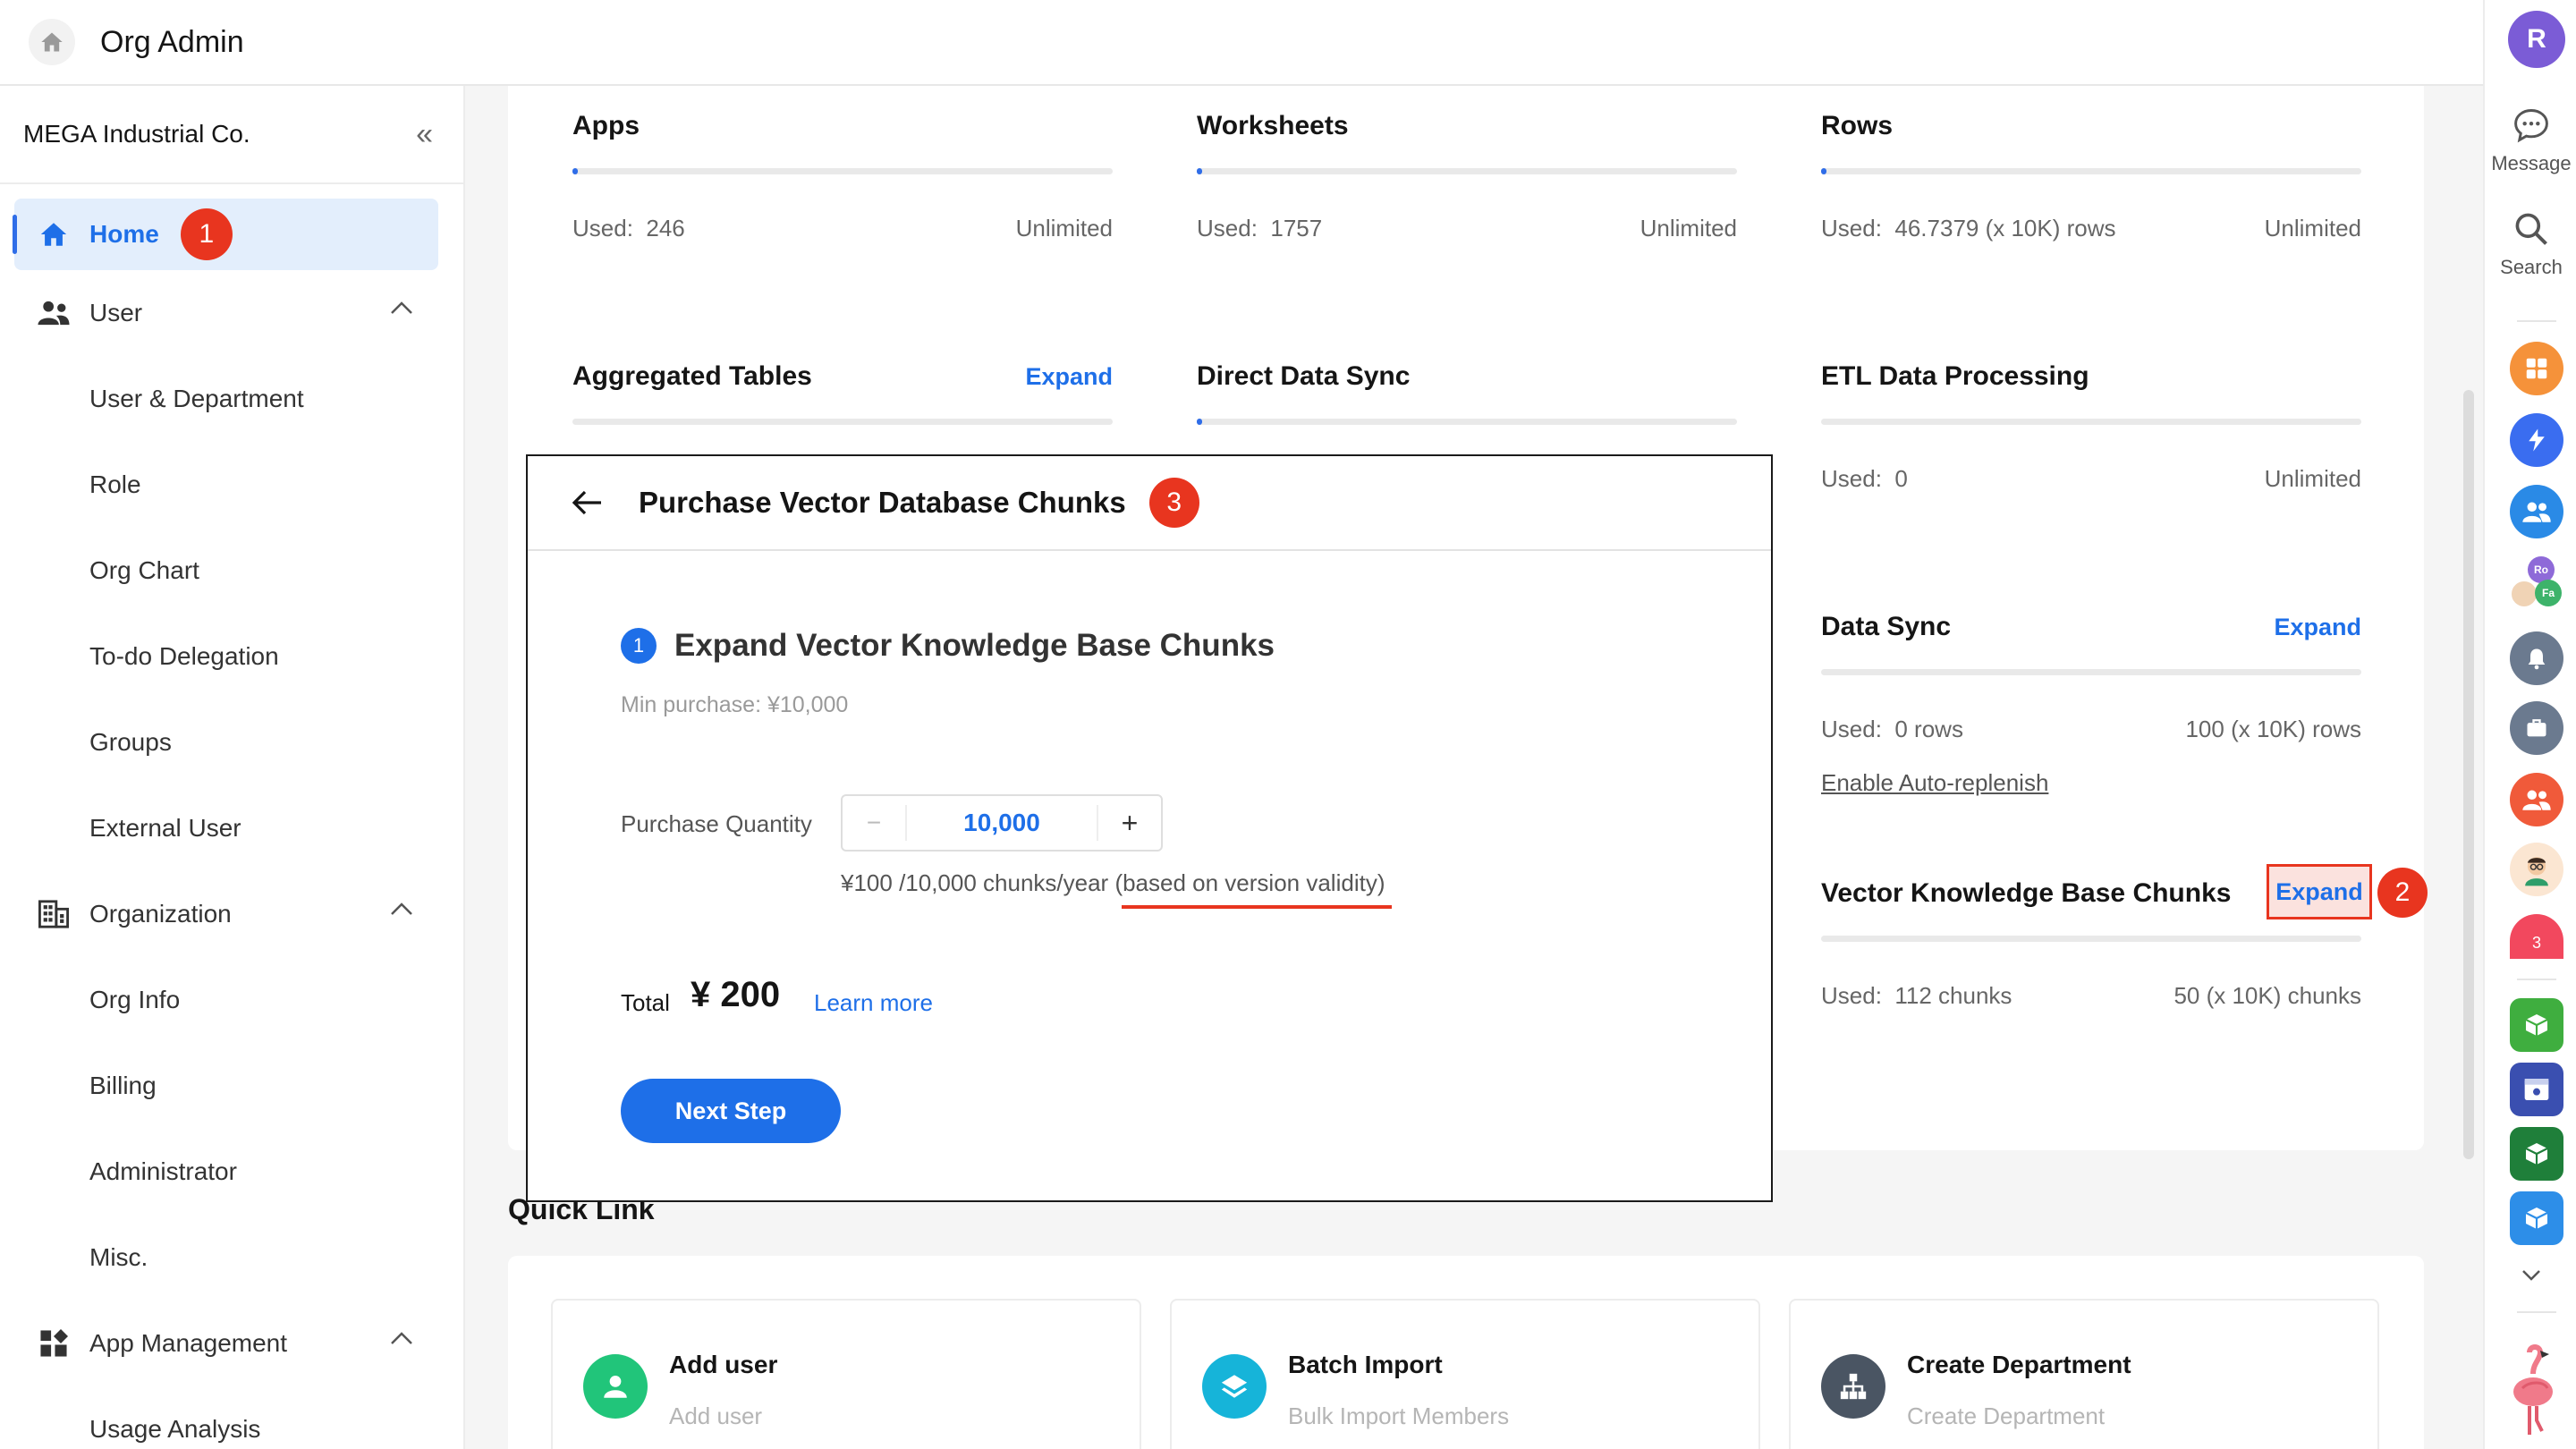  Describe the element at coordinates (231, 742) in the screenshot. I see `sidebar-item-groups: Groups` at that location.